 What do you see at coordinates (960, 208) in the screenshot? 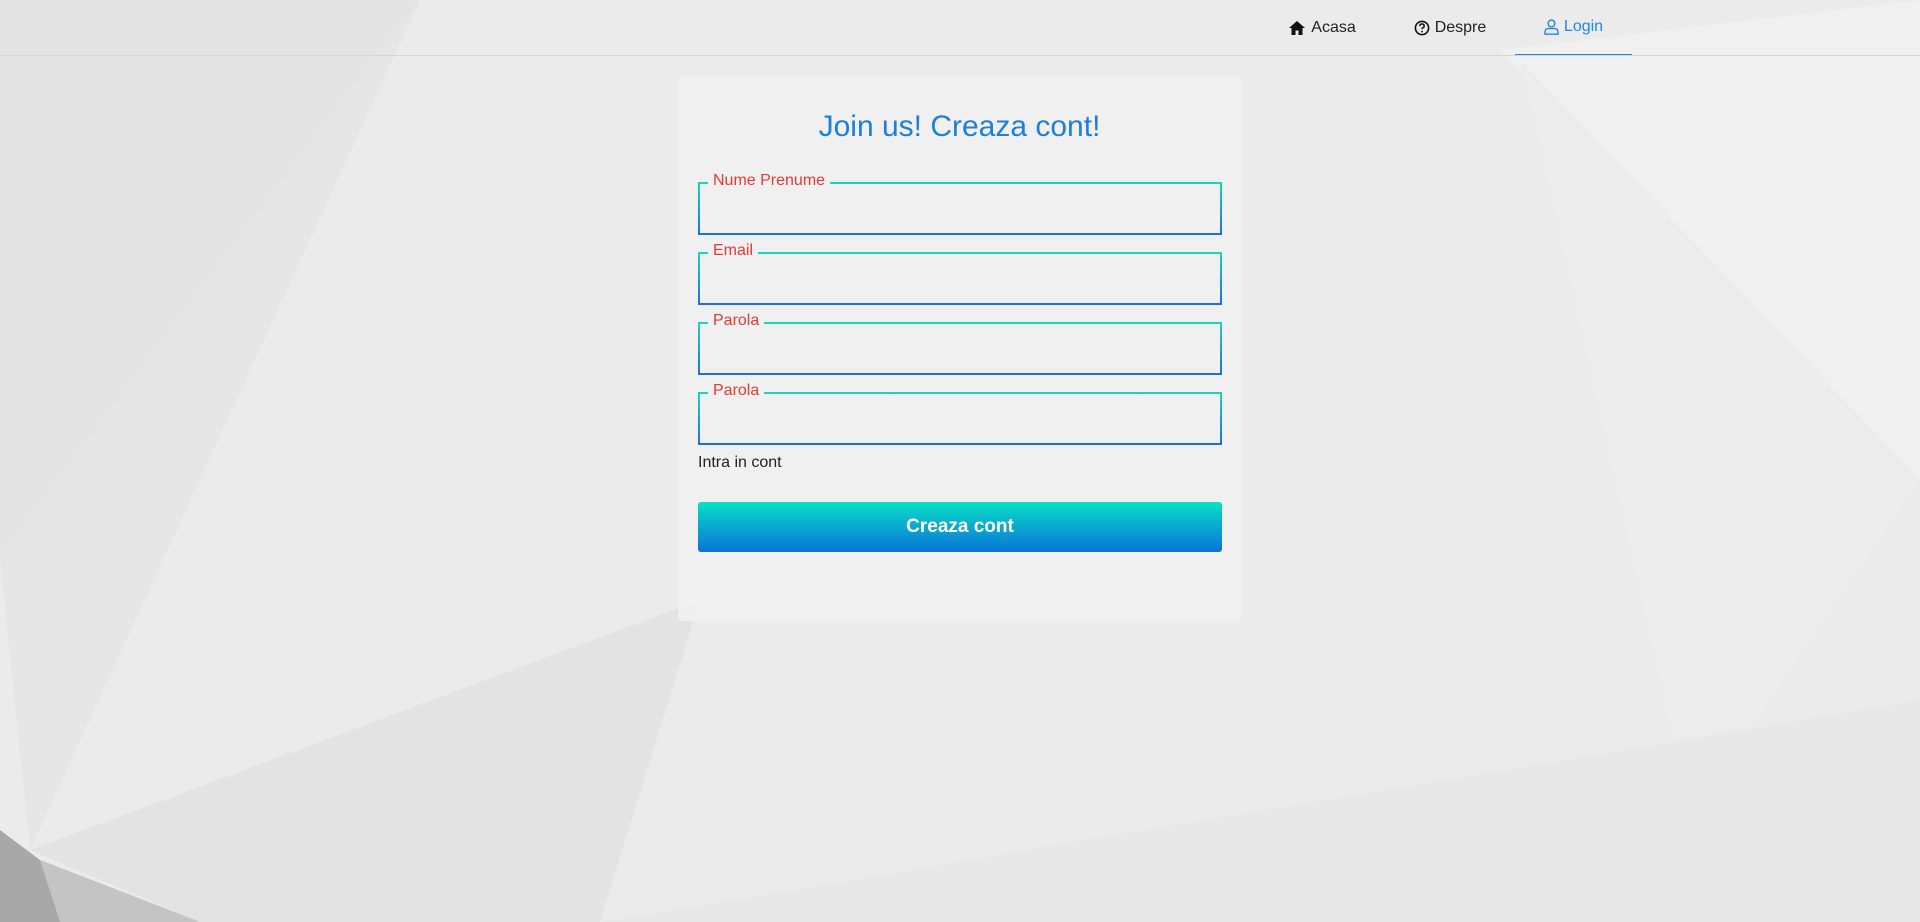
I see `name-input` at bounding box center [960, 208].